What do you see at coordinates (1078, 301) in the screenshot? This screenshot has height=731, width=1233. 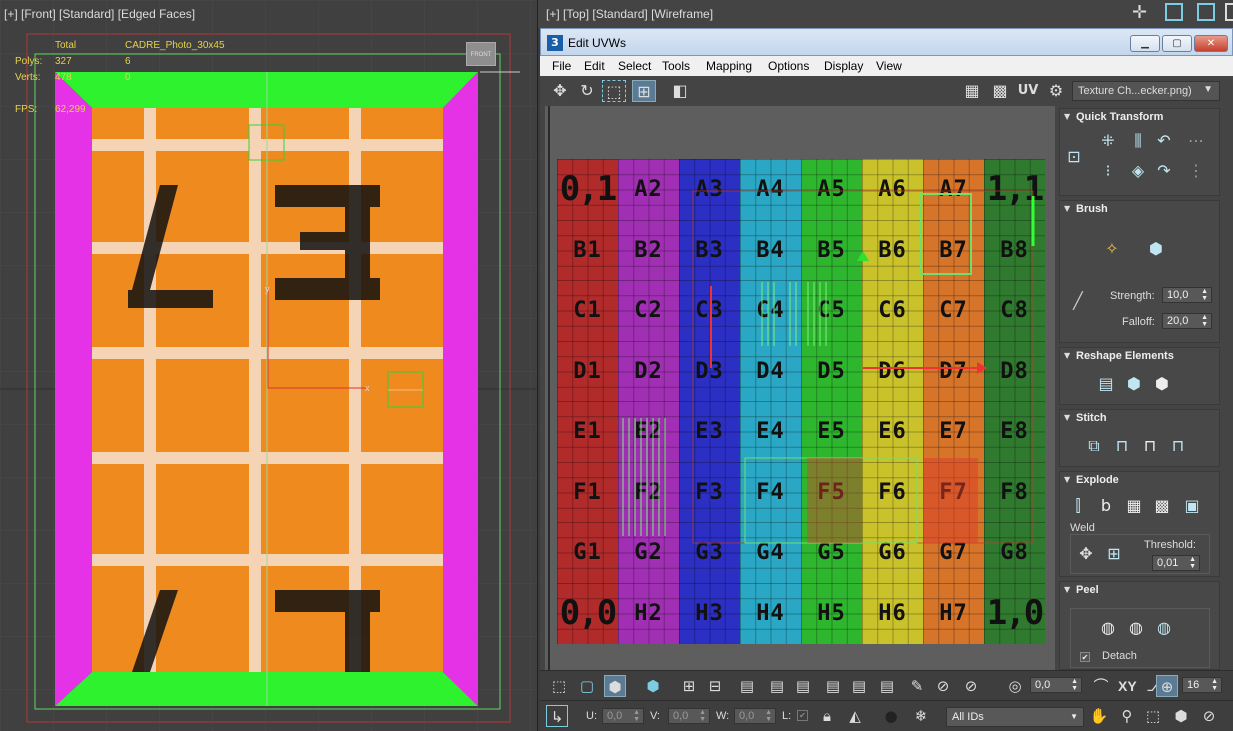 I see `falloff-type-icon: ╱` at bounding box center [1078, 301].